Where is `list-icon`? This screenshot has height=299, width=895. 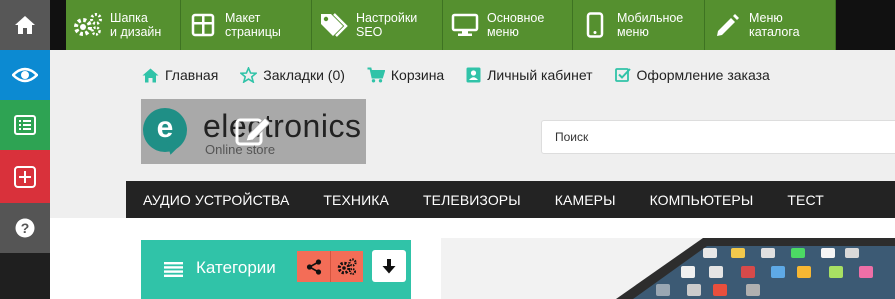
list-icon is located at coordinates (25, 125).